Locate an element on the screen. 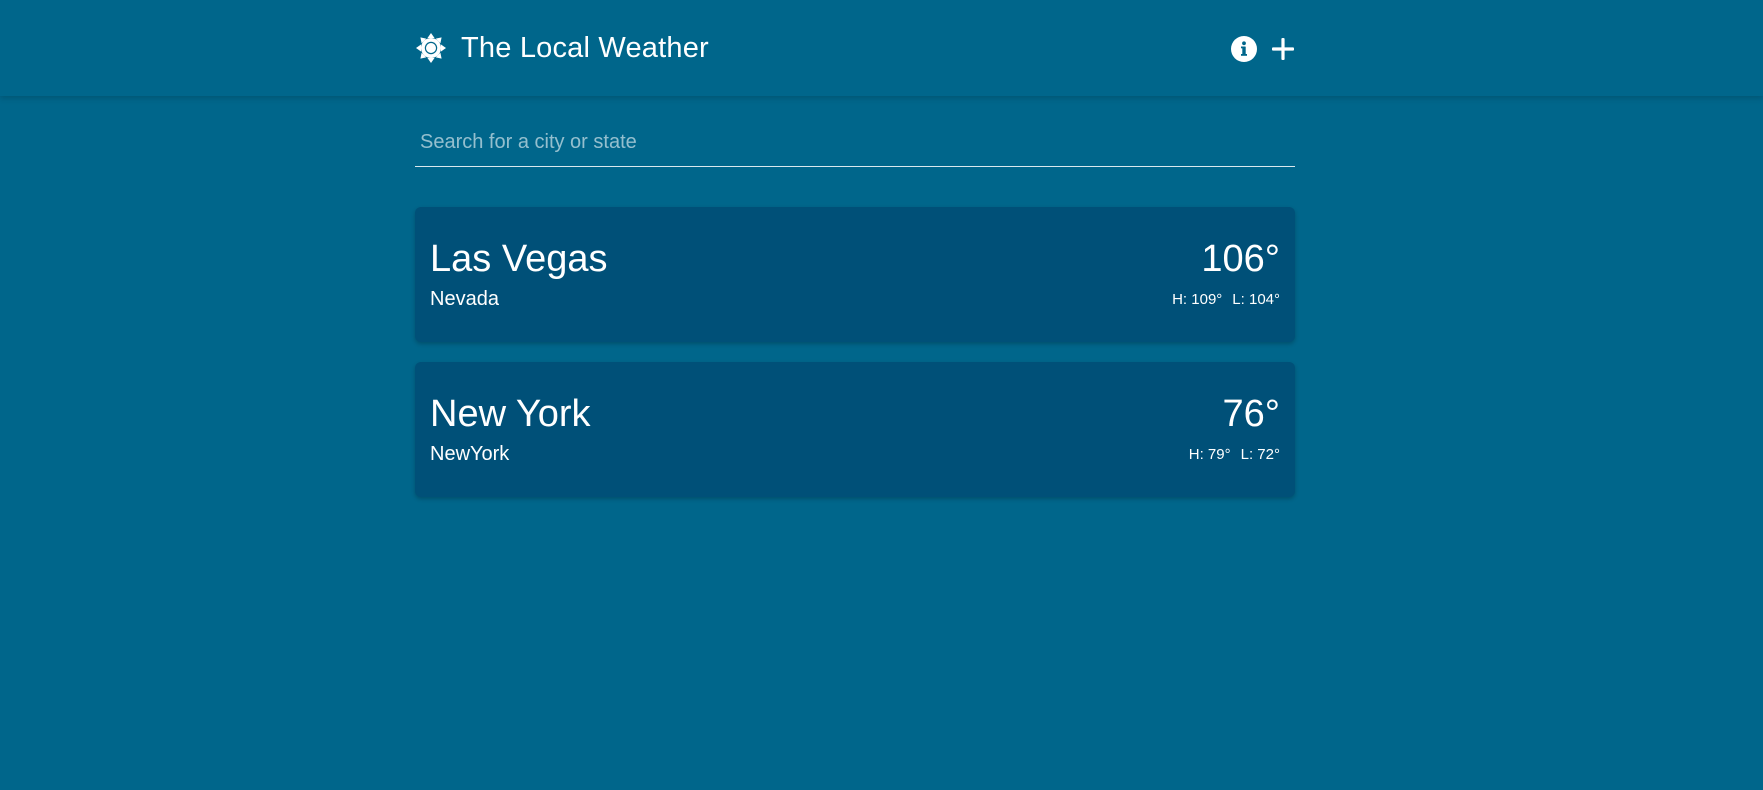 The width and height of the screenshot is (1763, 790). search-input is located at coordinates (855, 142).